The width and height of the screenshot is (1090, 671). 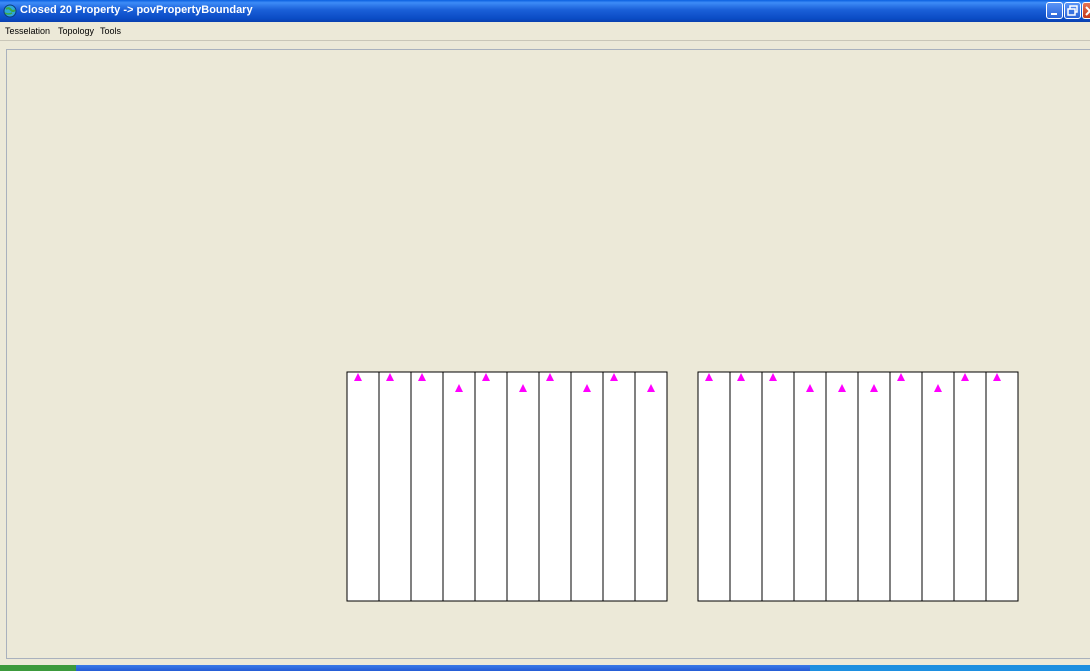 I want to click on right-block, so click(x=858, y=486).